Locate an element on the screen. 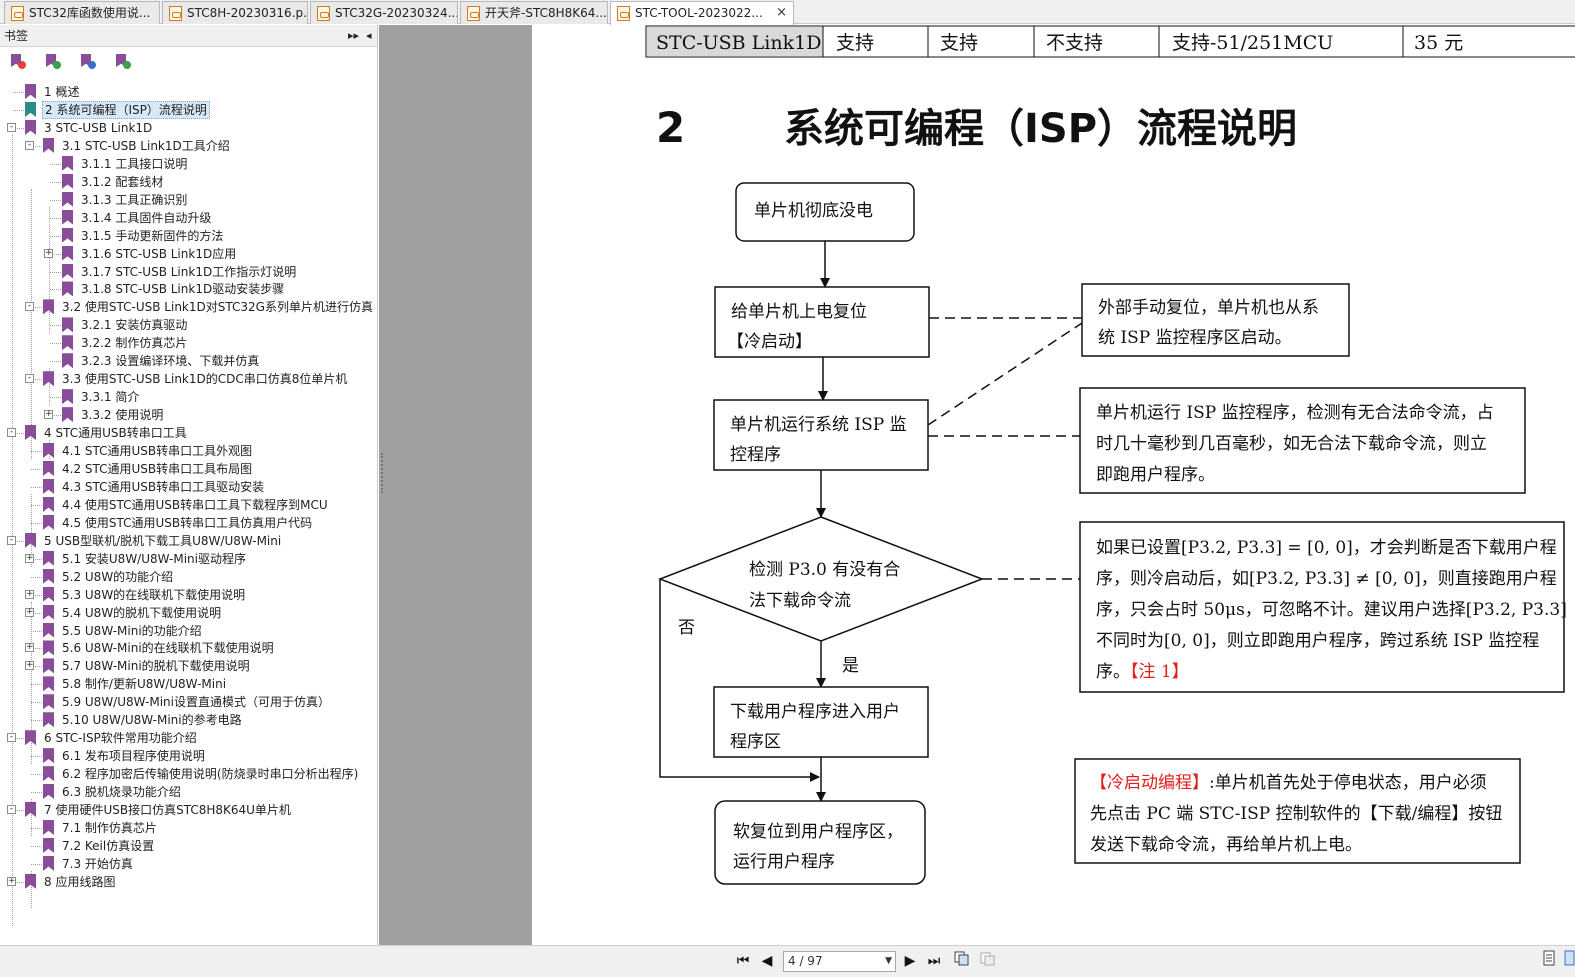 The image size is (1575, 977). section-title: 系统可编程（ISP）流程说明 is located at coordinates (1040, 129).